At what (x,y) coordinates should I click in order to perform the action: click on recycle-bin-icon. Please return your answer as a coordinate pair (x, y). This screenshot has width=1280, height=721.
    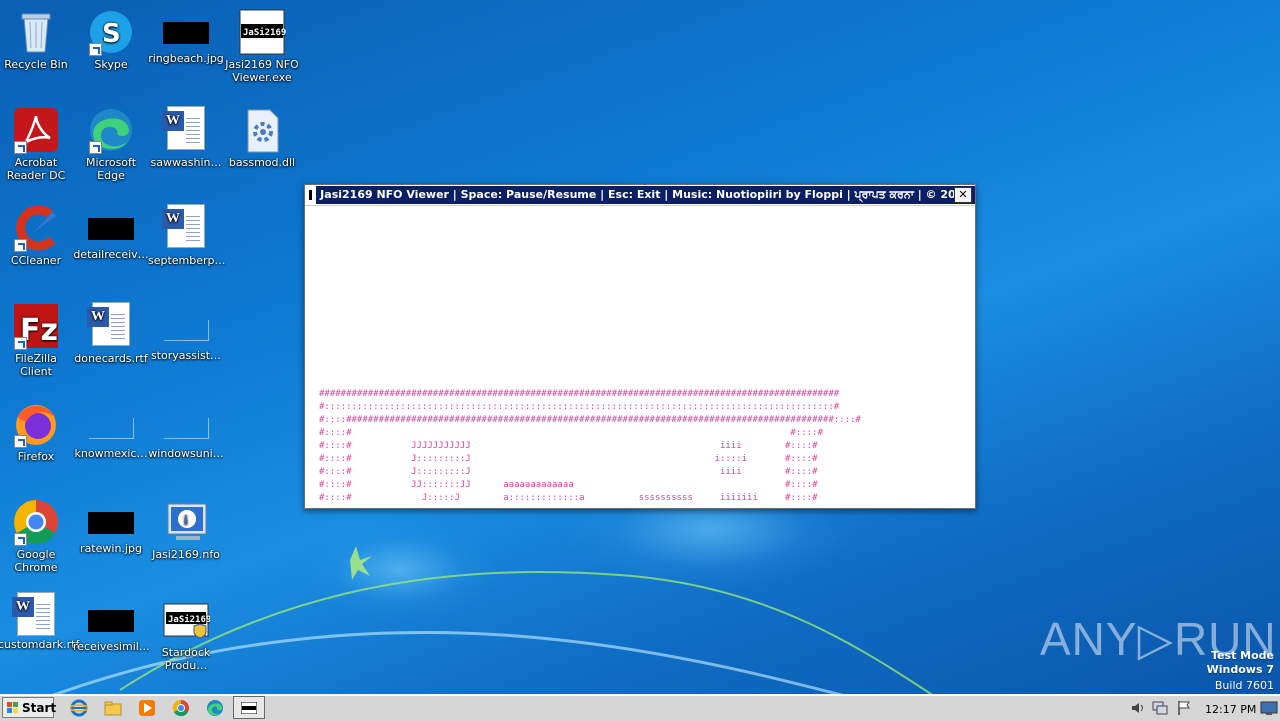
    Looking at the image, I should click on (36, 32).